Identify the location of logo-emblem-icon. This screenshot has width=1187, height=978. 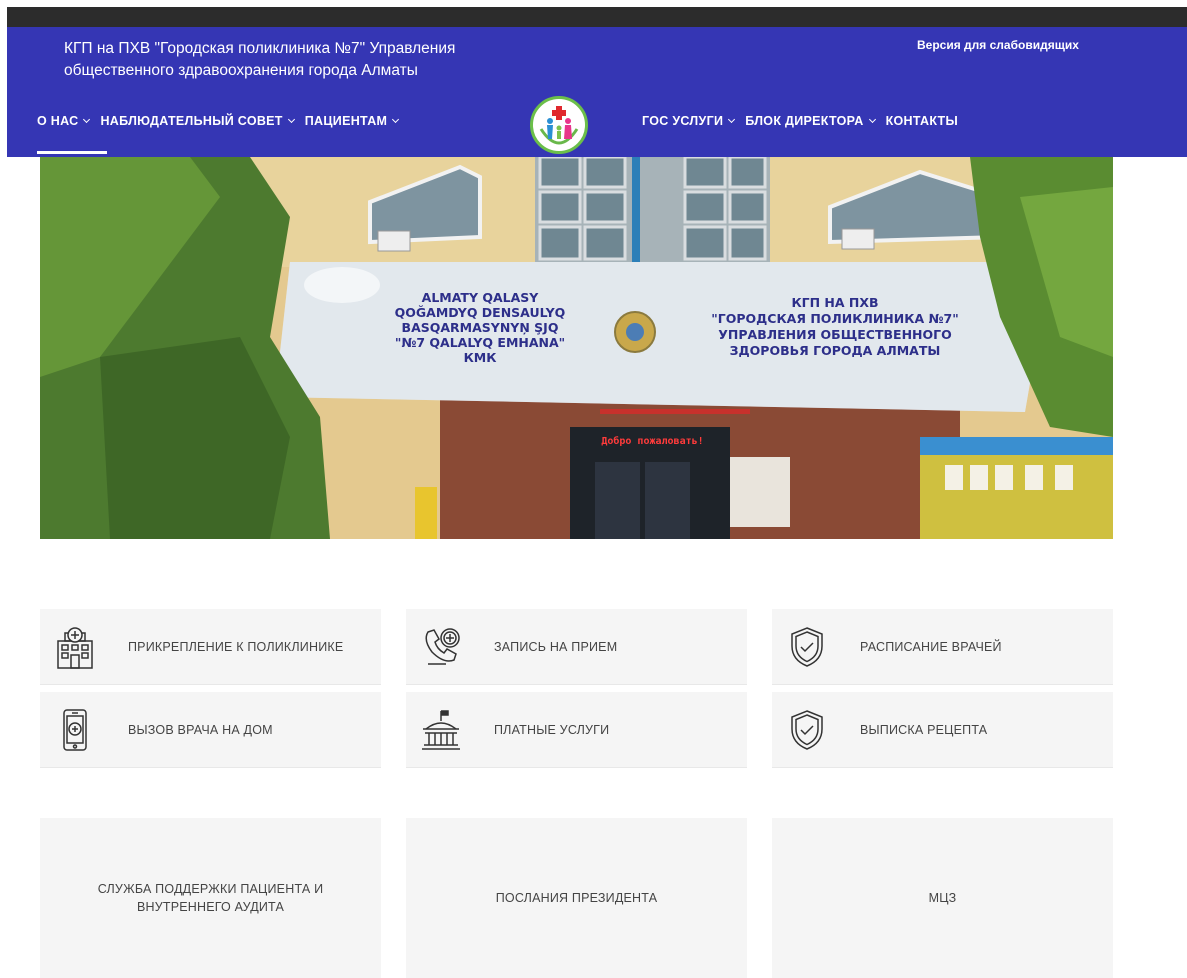
(559, 125).